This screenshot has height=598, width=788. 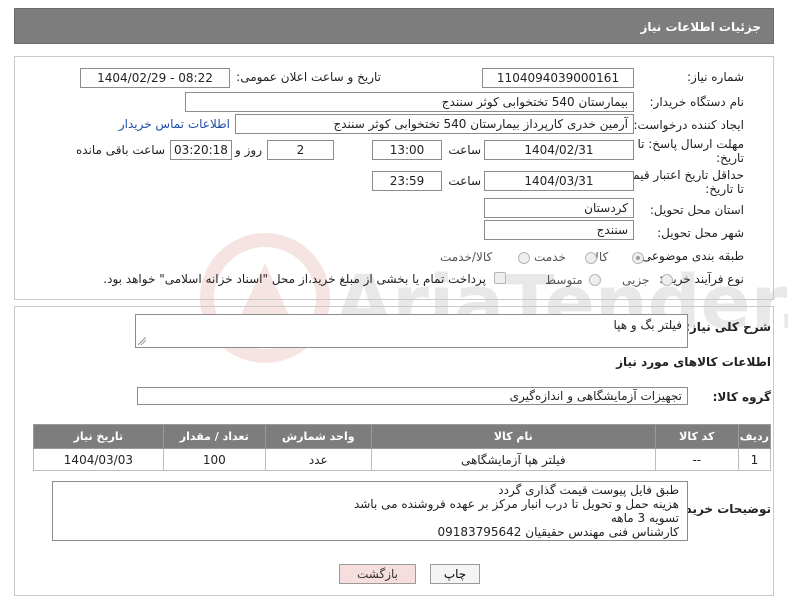 What do you see at coordinates (559, 230) in the screenshot?
I see `city-field: سنندج` at bounding box center [559, 230].